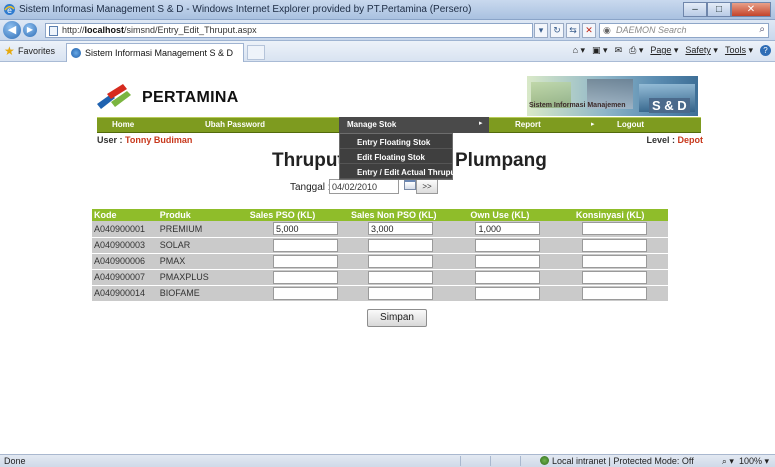  Describe the element at coordinates (607, 30) in the screenshot. I see `search-provider-icon: ◉` at that location.